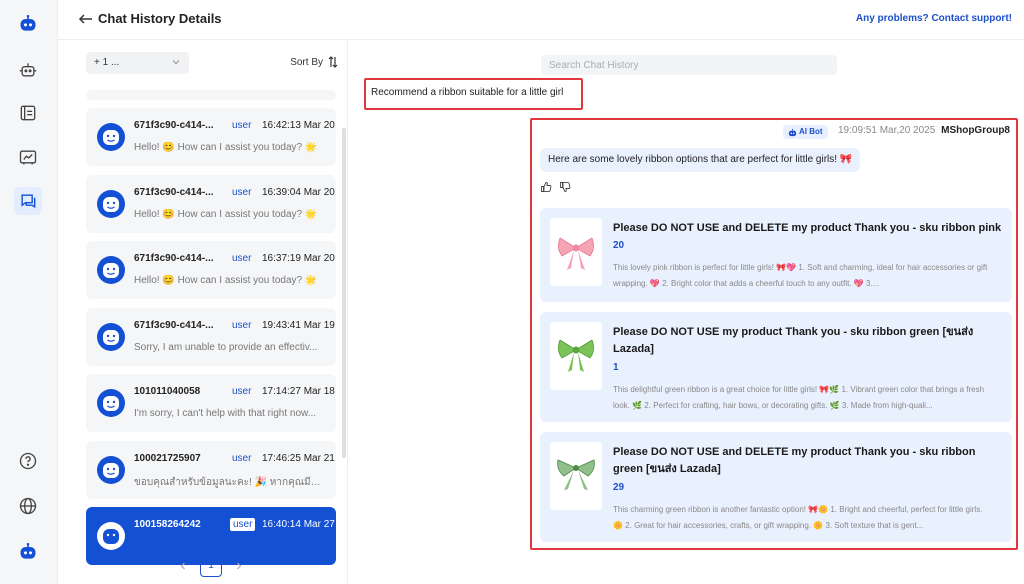  What do you see at coordinates (29, 292) in the screenshot?
I see `left-rail` at bounding box center [29, 292].